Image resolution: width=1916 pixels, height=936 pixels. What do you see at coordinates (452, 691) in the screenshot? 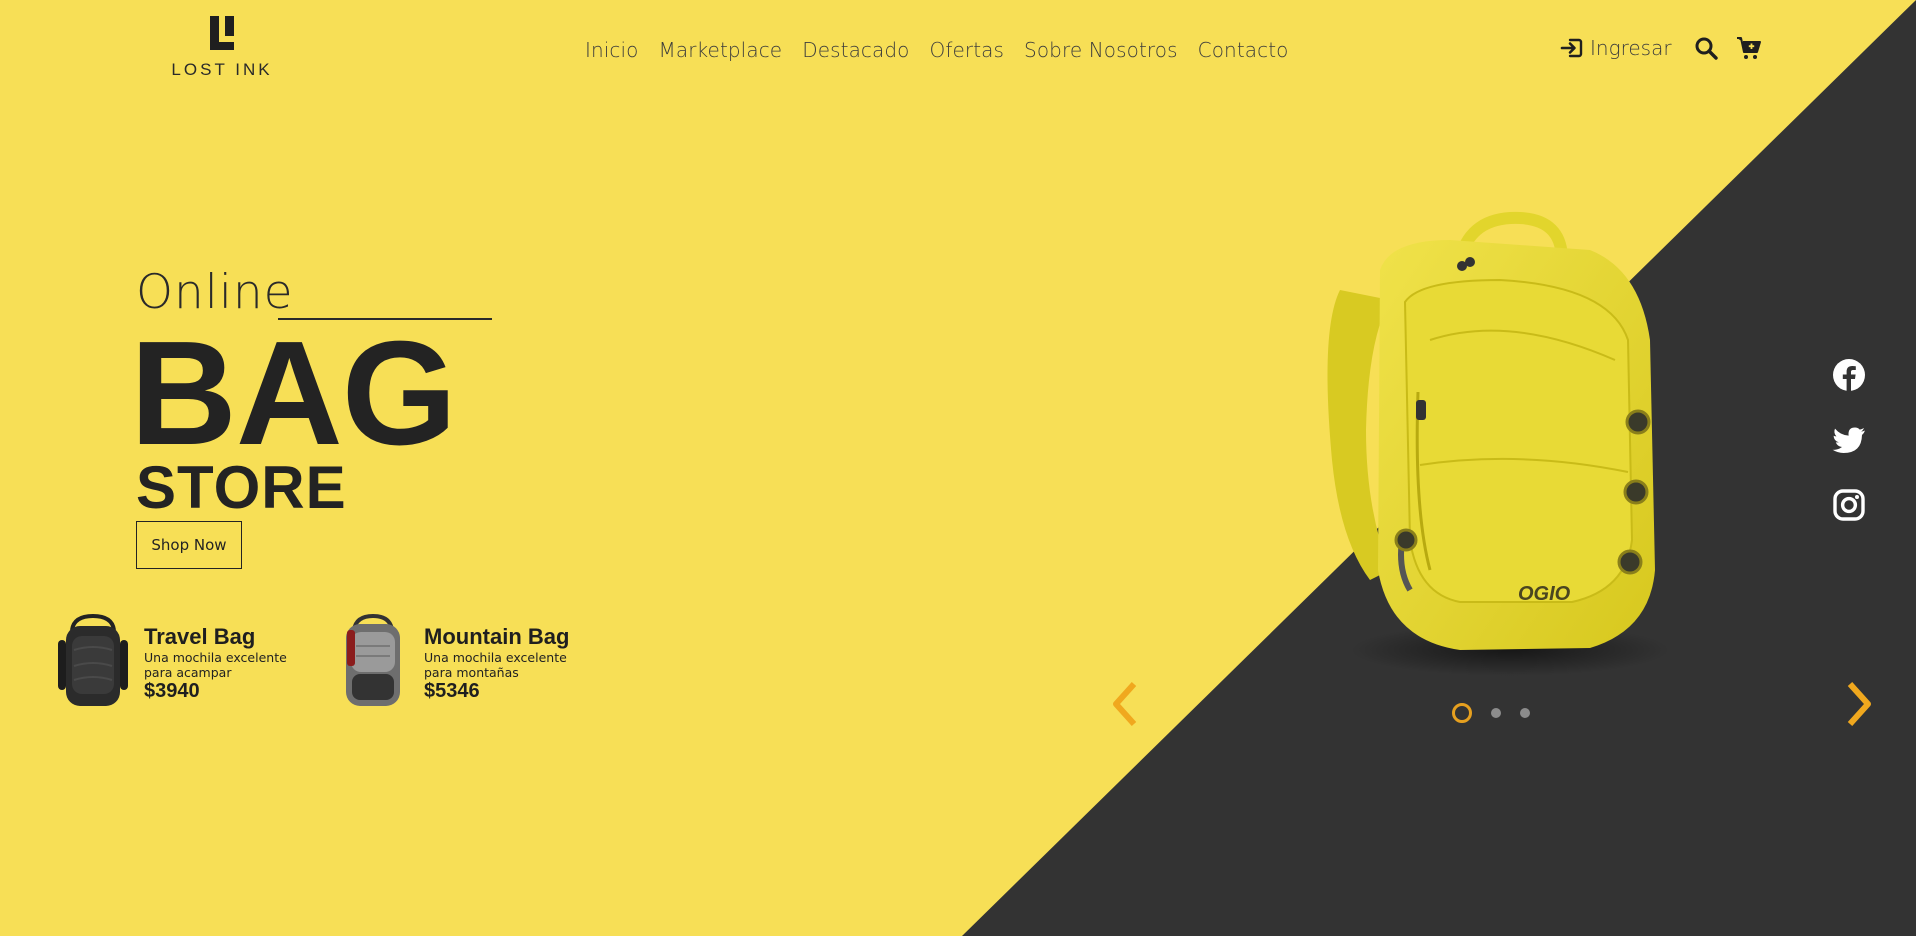
I see `product-price: $5346` at bounding box center [452, 691].